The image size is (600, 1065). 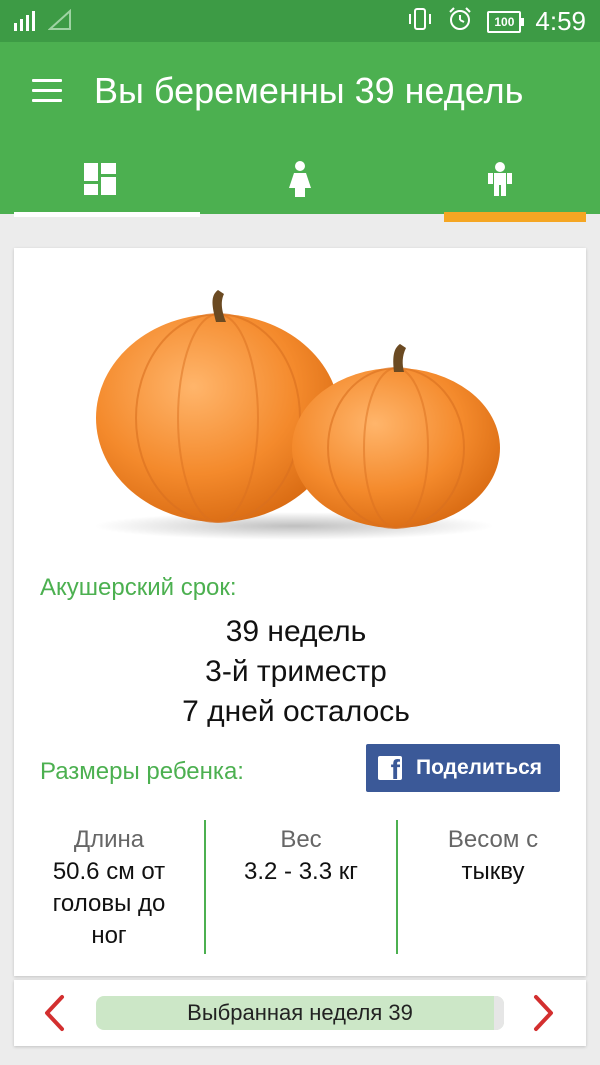 I want to click on tab-baby, so click(x=500, y=181).